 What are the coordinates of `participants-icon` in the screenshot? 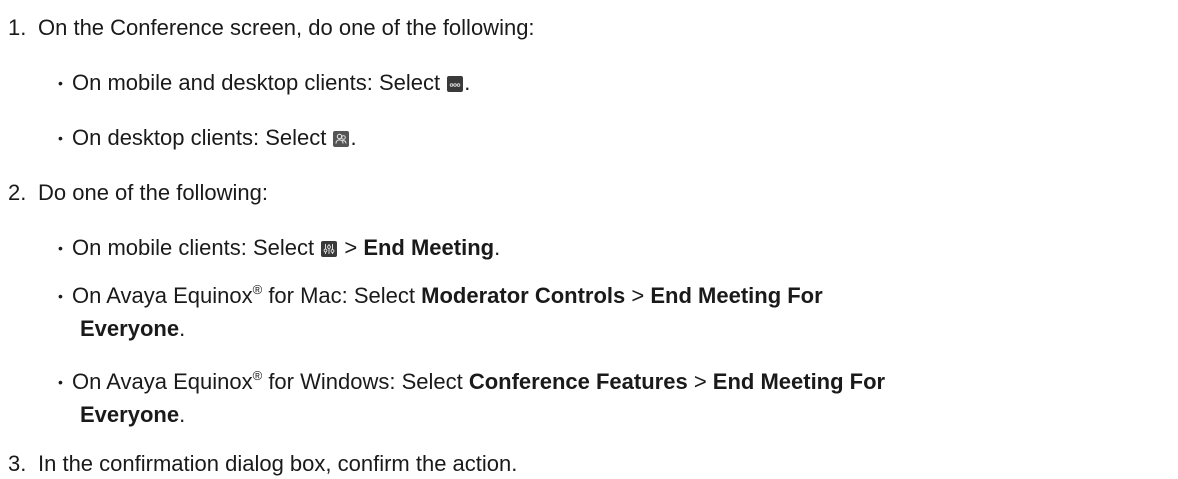 It's located at (341, 139).